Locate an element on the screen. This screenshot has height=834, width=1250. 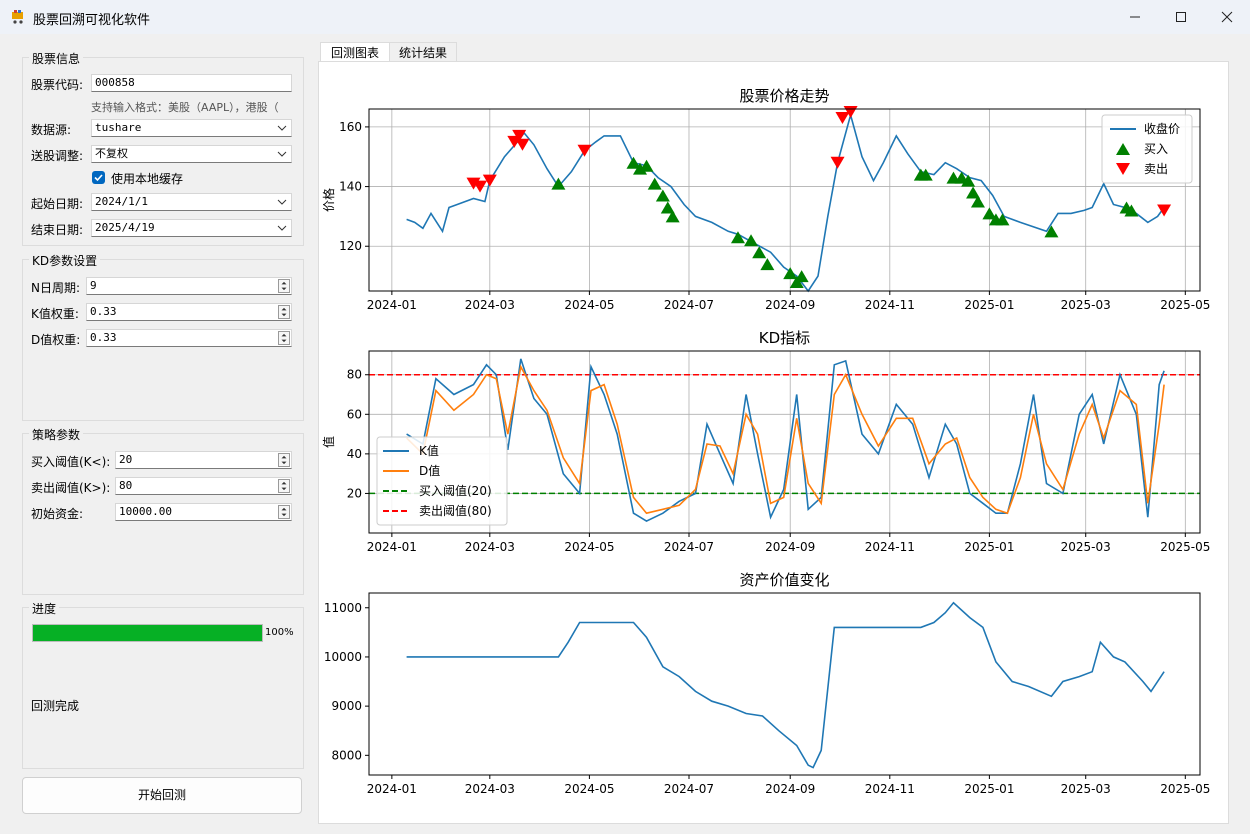
legend-label: D值 is located at coordinates (429, 470).